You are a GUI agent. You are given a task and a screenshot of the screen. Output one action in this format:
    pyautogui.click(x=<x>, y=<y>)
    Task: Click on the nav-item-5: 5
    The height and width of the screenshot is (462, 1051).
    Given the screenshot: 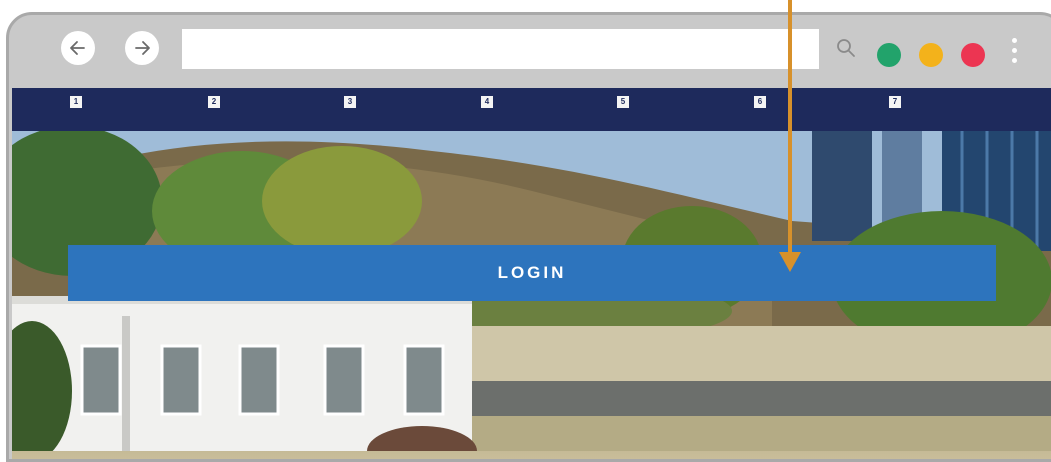 What is the action you would take?
    pyautogui.click(x=623, y=102)
    